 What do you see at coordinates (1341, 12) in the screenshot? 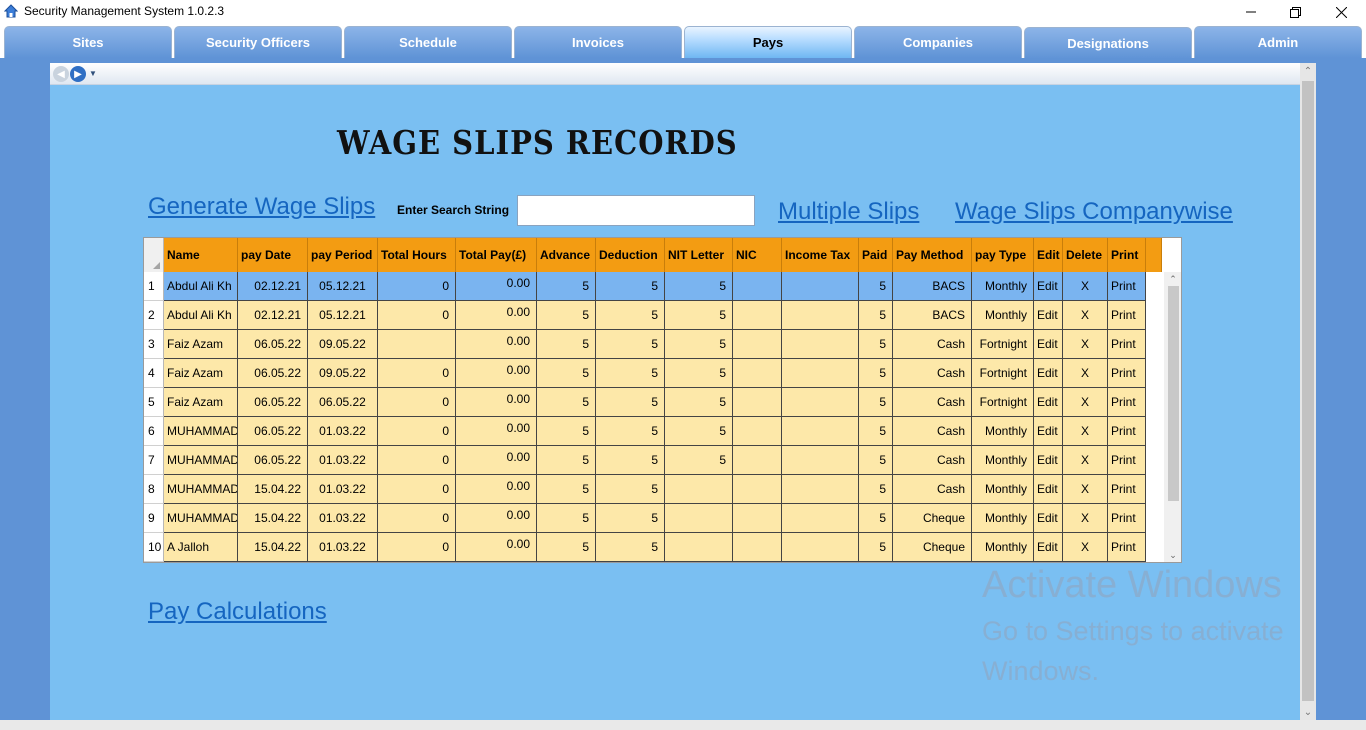
I see `close-button` at bounding box center [1341, 12].